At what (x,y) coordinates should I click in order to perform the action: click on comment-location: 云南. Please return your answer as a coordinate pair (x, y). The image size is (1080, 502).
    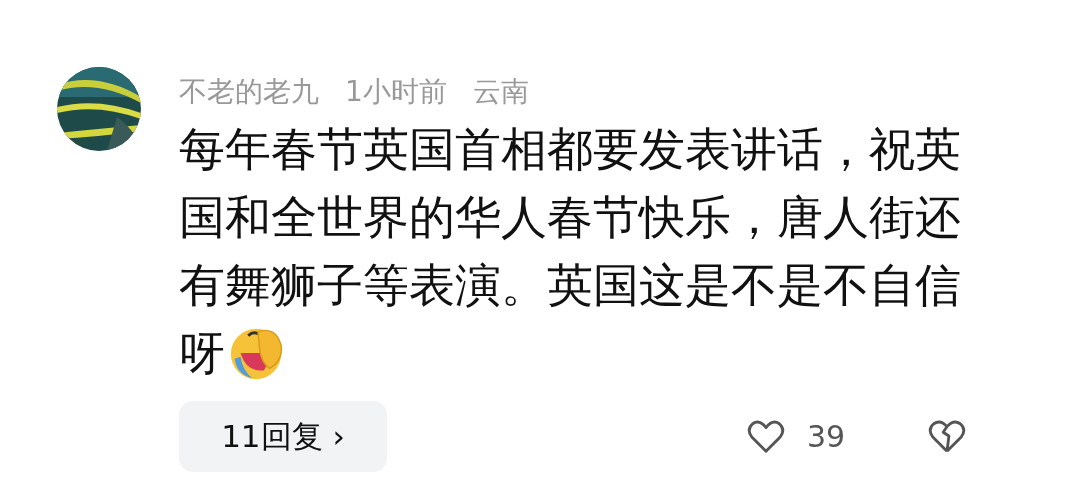
    Looking at the image, I should click on (500, 92).